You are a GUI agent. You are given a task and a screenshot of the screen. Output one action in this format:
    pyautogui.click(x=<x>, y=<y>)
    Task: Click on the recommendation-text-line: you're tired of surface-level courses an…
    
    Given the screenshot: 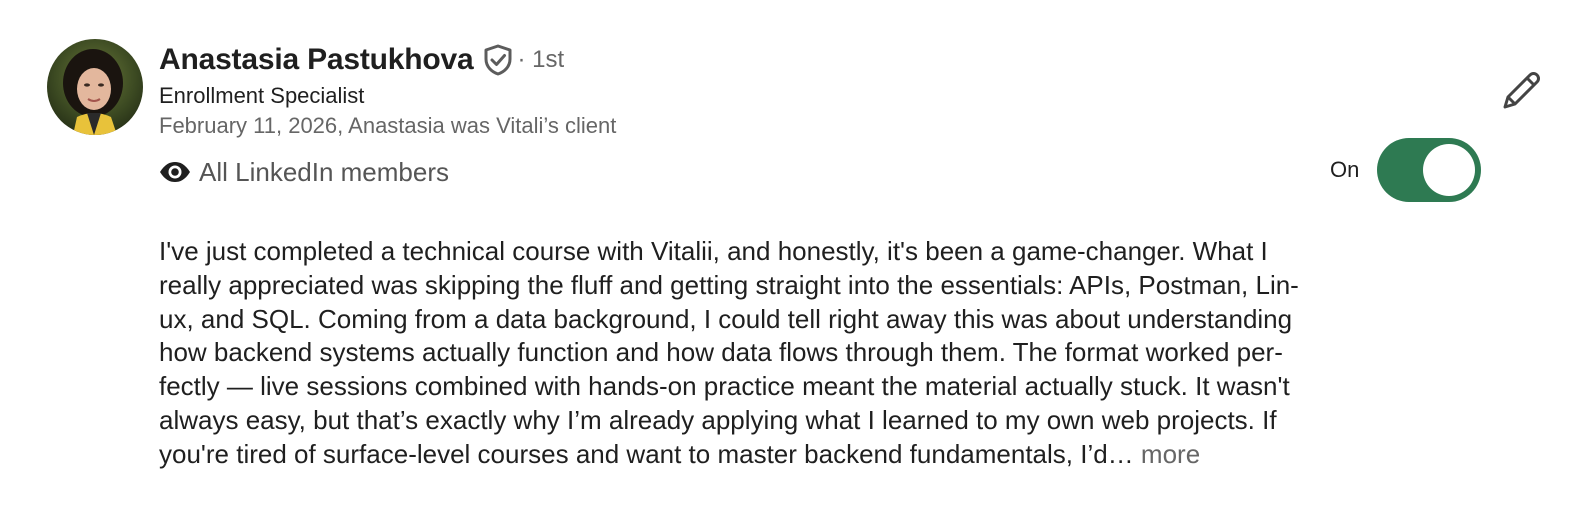 What is the action you would take?
    pyautogui.click(x=646, y=453)
    